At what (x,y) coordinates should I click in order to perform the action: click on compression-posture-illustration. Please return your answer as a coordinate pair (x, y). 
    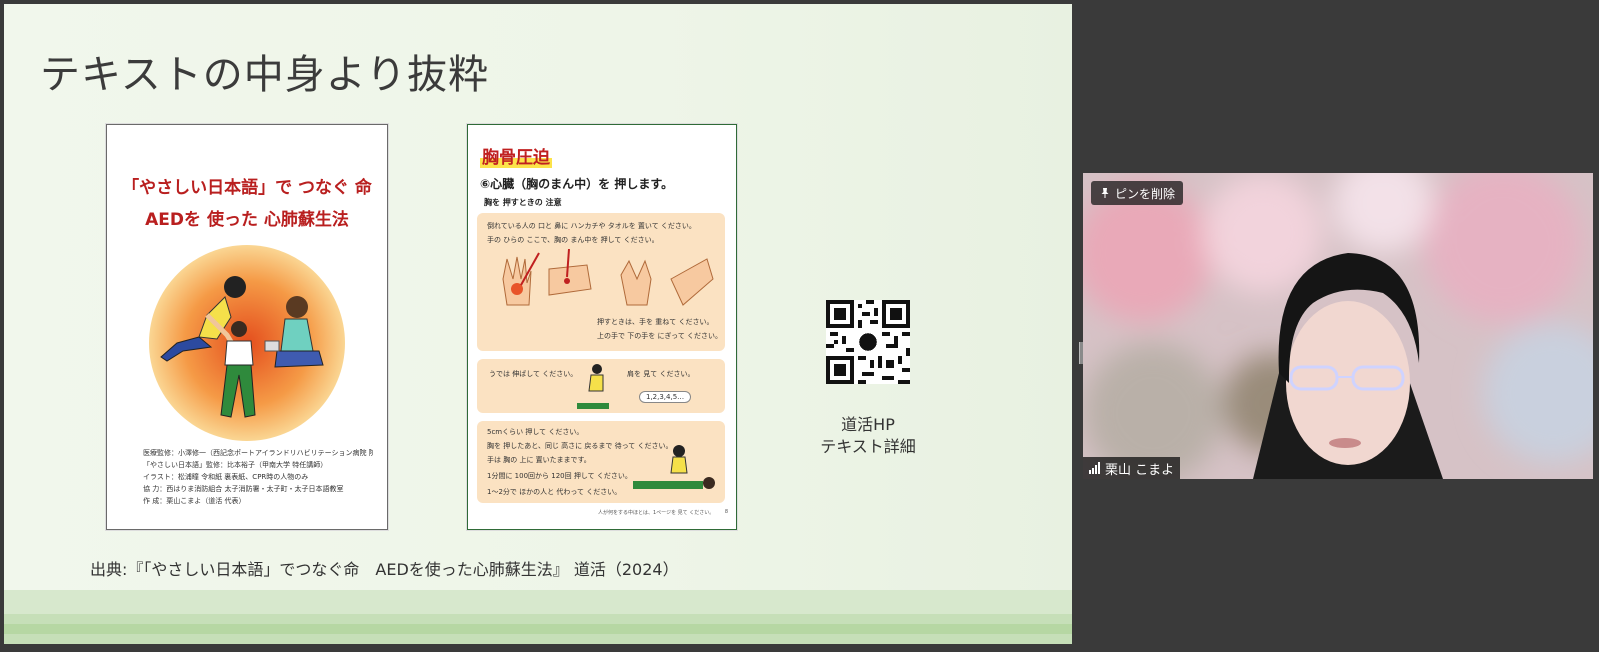
    Looking at the image, I should click on (593, 386).